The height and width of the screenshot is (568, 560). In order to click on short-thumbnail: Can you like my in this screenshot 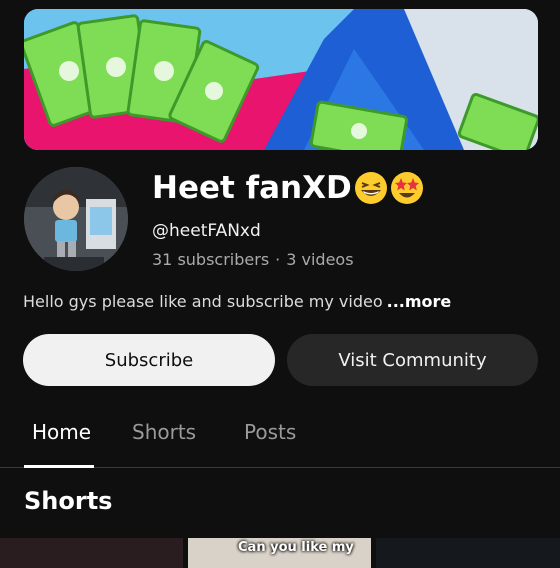, I will do `click(279, 553)`.